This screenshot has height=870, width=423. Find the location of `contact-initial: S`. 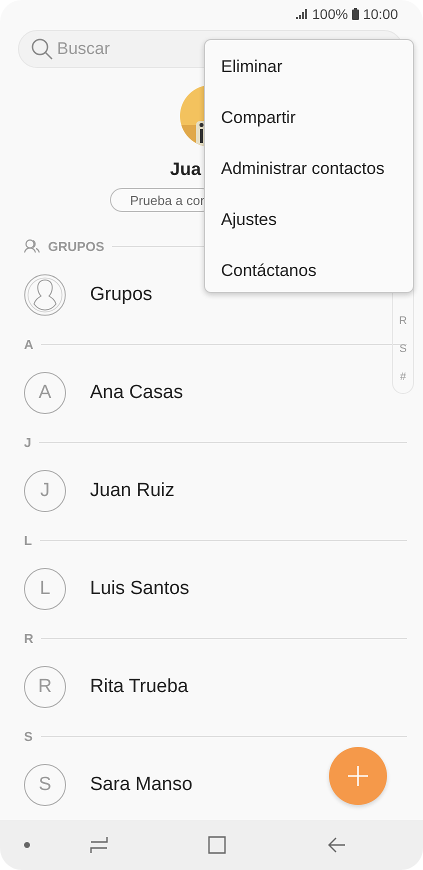

contact-initial: S is located at coordinates (45, 785).